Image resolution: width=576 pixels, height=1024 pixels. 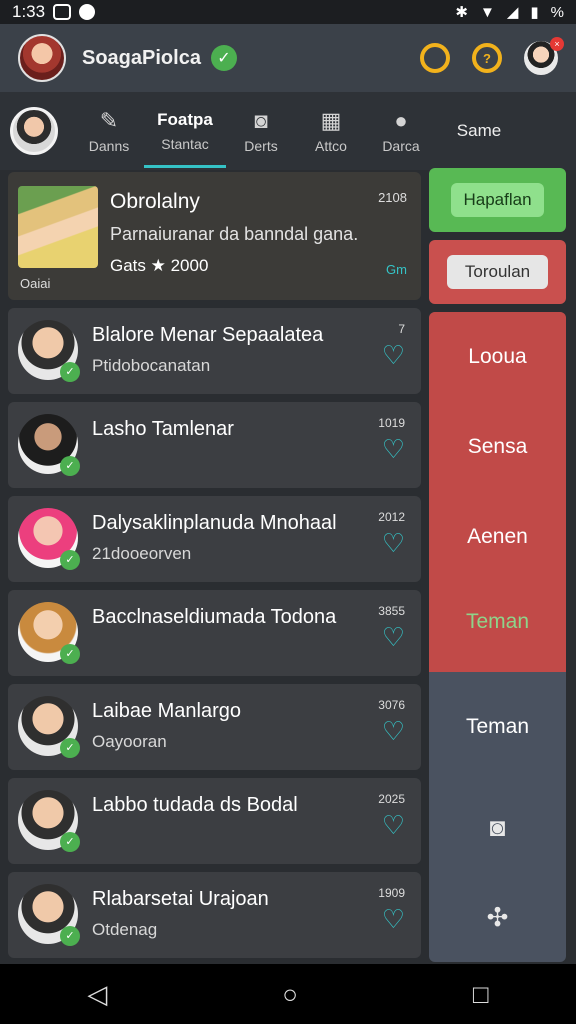 What do you see at coordinates (141, 57) in the screenshot?
I see `app-title: SoagaPiolca` at bounding box center [141, 57].